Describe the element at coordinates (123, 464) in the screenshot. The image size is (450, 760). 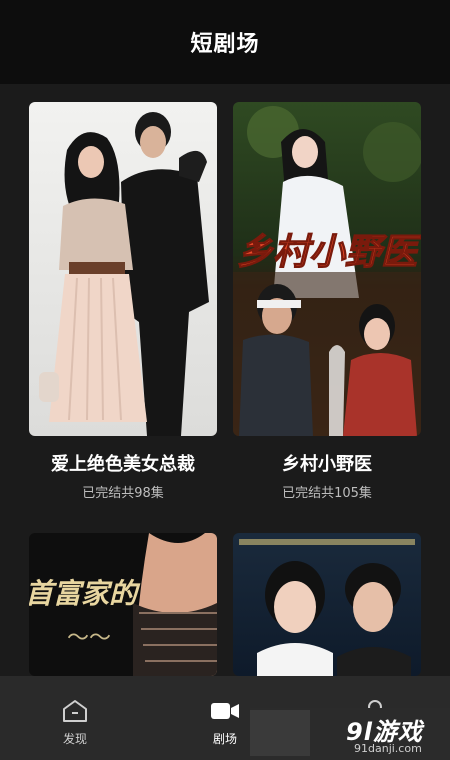
I see `drama-title: 爱上绝色美女总裁` at that location.